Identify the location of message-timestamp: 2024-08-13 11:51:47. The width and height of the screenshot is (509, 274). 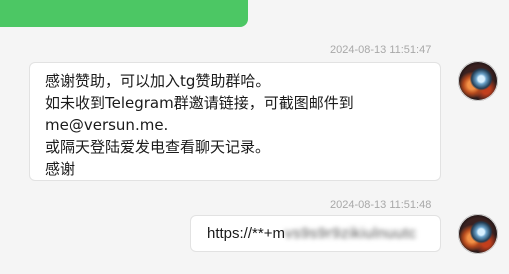
(381, 50).